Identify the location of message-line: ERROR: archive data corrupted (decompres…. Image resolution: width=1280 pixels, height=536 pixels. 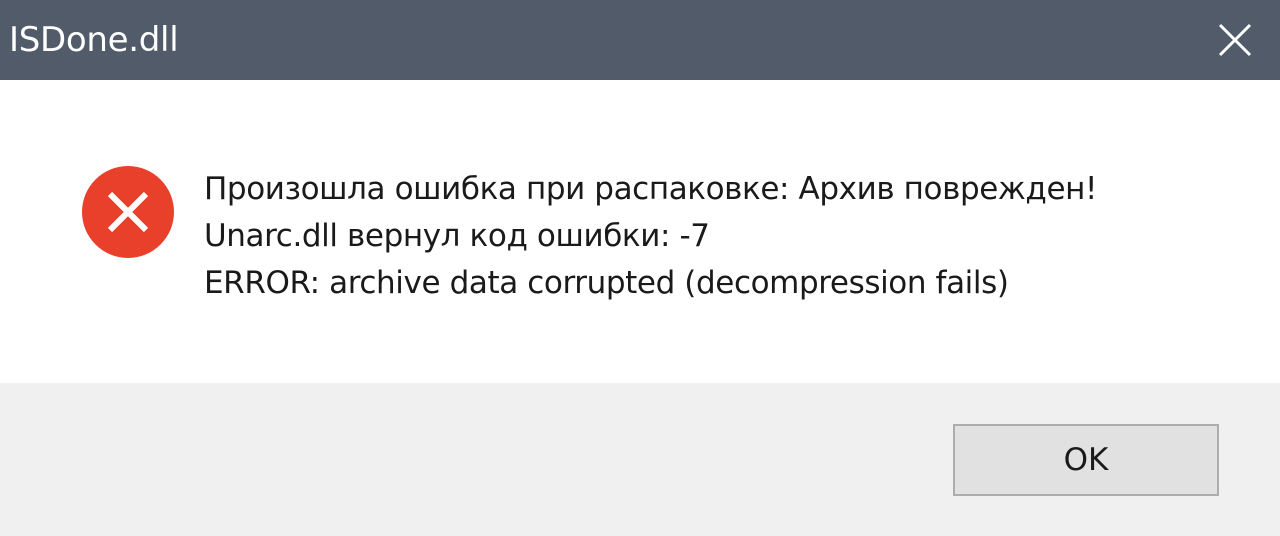
(606, 283).